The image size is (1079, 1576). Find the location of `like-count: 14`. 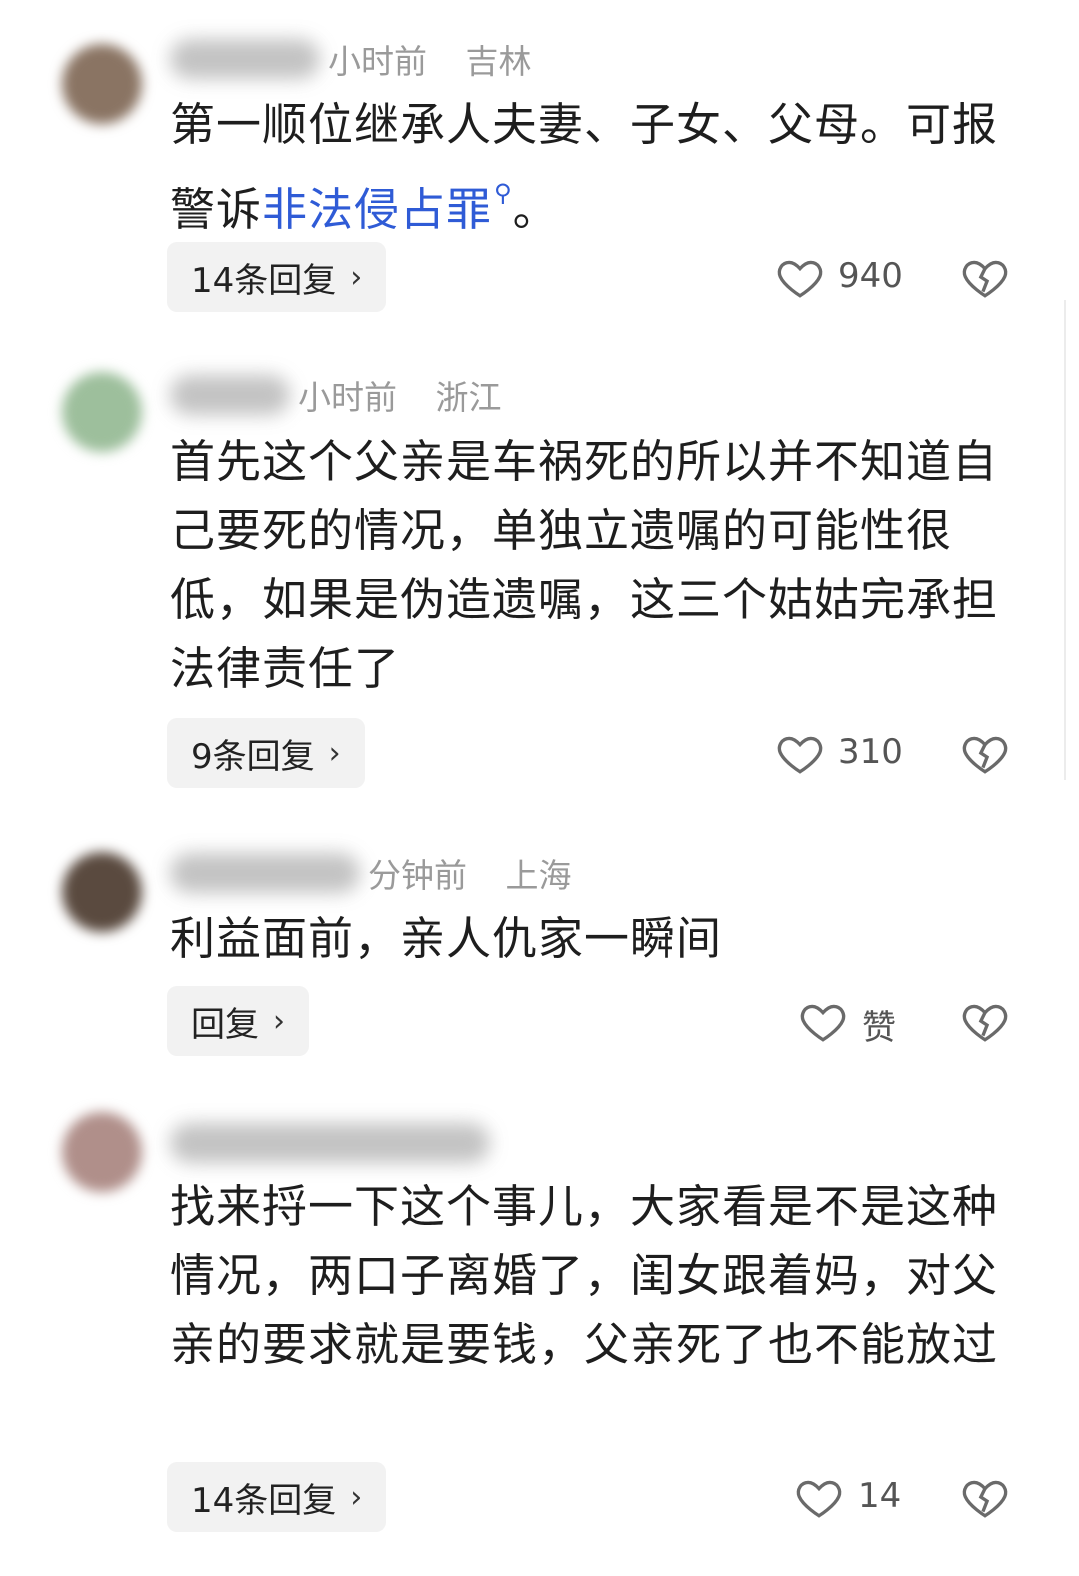

like-count: 14 is located at coordinates (880, 1496).